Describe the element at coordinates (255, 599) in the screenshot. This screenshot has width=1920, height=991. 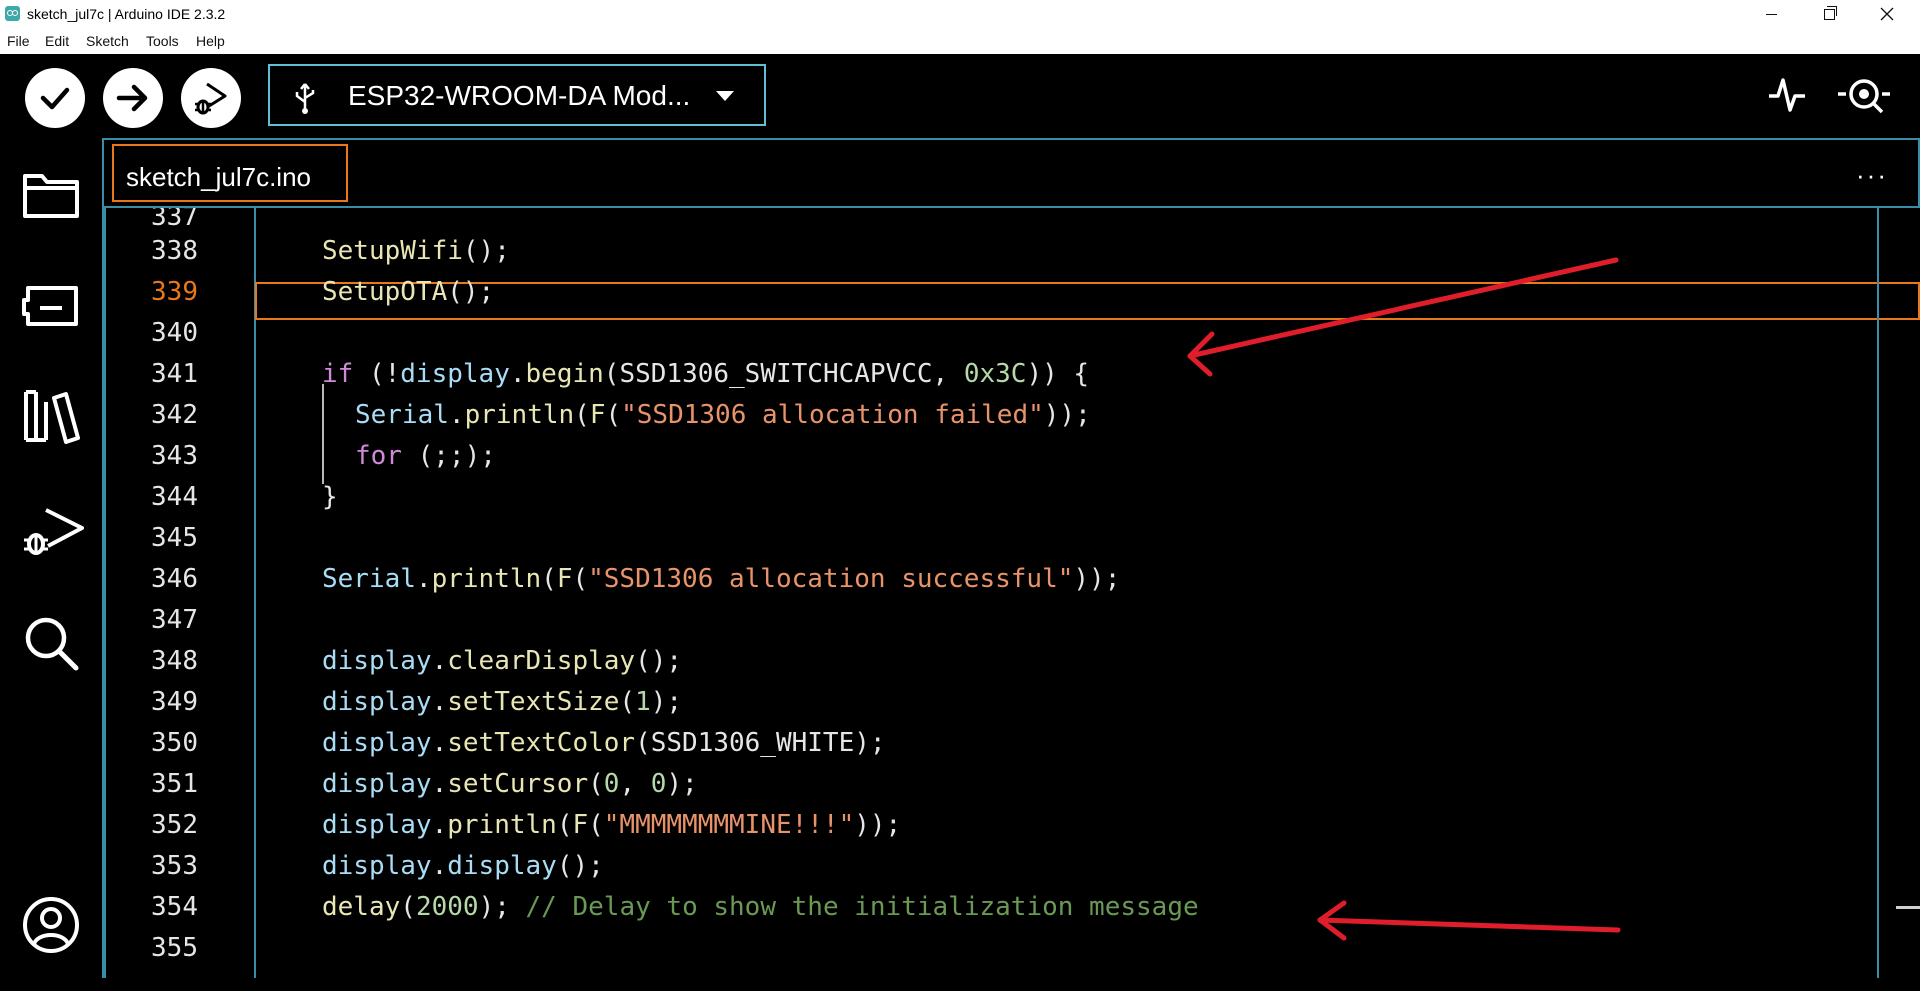
I see `gutter-divider` at that location.